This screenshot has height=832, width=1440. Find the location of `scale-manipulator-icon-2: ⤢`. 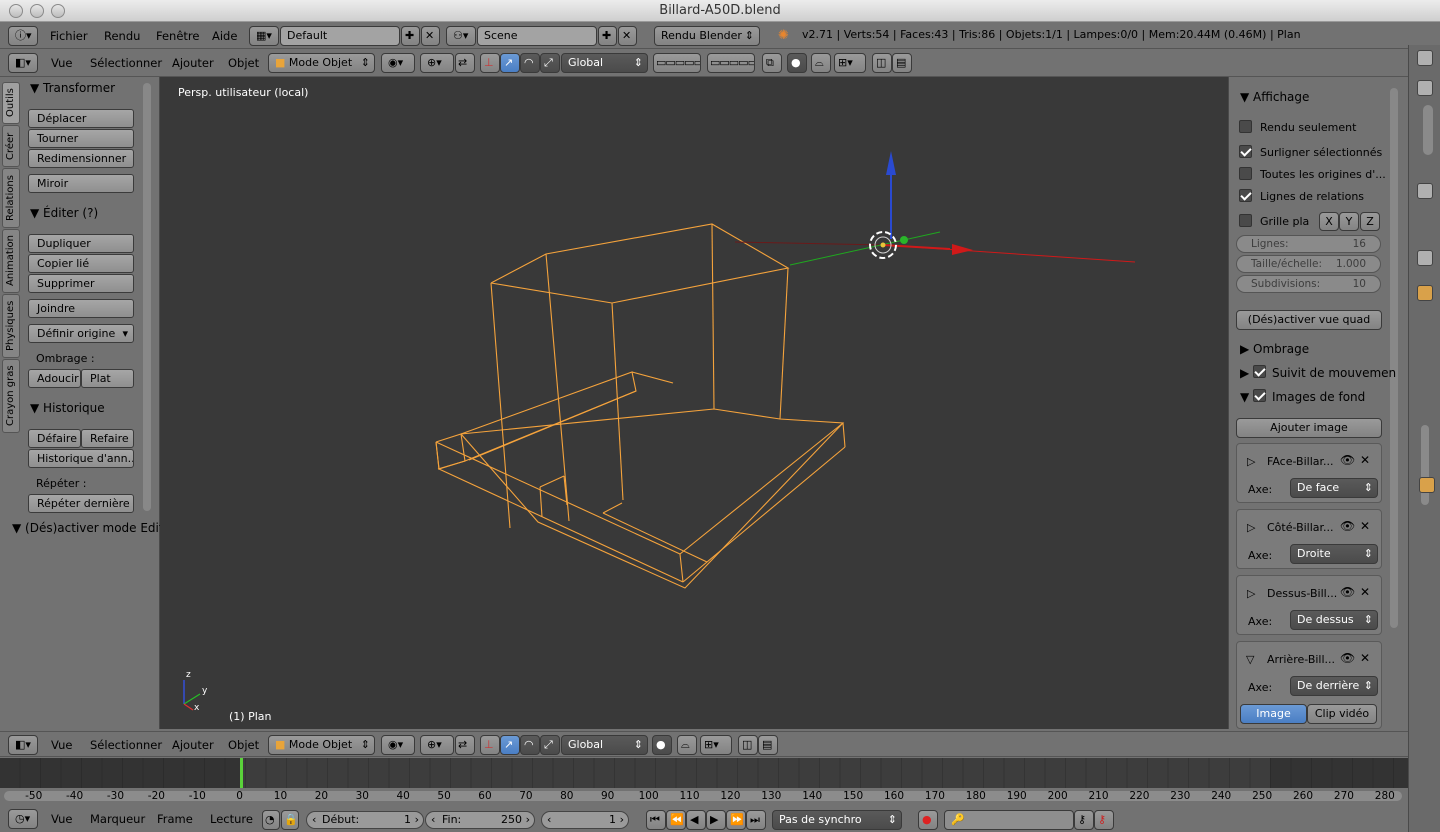

scale-manipulator-icon-2: ⤢ is located at coordinates (550, 745).